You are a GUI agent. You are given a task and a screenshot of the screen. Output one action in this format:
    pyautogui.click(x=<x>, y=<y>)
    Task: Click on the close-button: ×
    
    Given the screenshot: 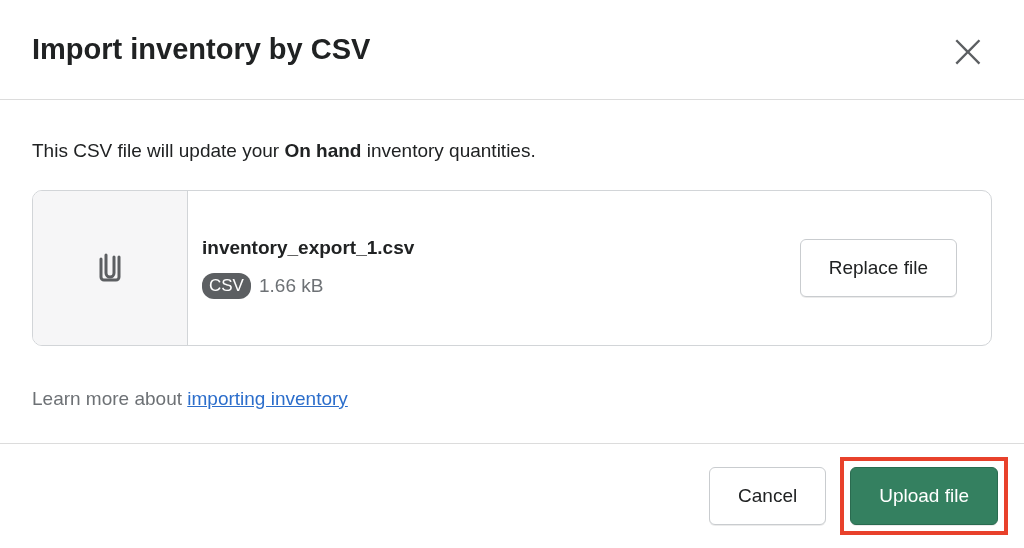 What is the action you would take?
    pyautogui.click(x=967, y=49)
    